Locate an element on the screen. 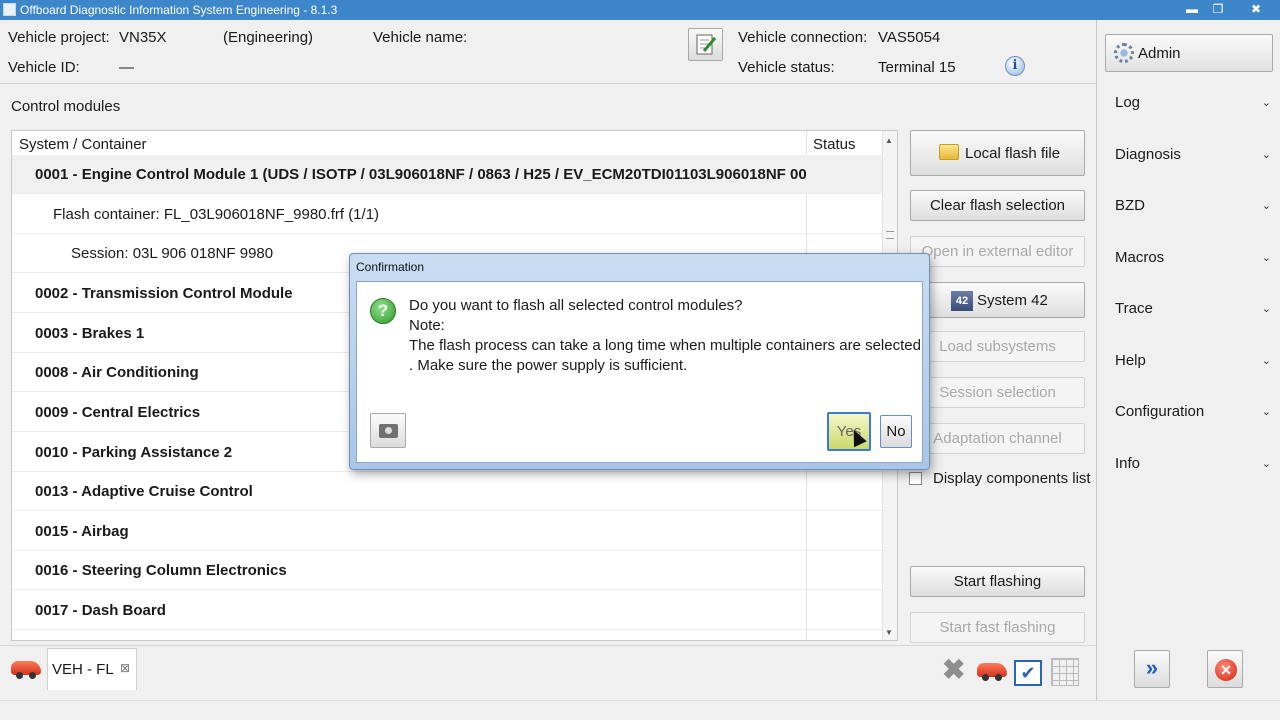 The width and height of the screenshot is (1280, 720). load-subsystems-button: Load subsystems is located at coordinates (997, 346).